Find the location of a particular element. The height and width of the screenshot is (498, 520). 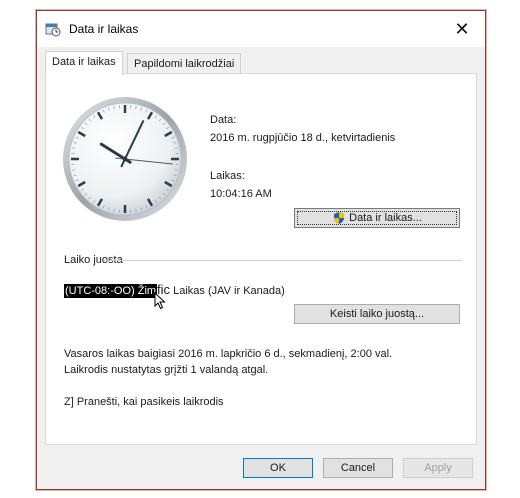

apply-label: Apply is located at coordinates (438, 468).